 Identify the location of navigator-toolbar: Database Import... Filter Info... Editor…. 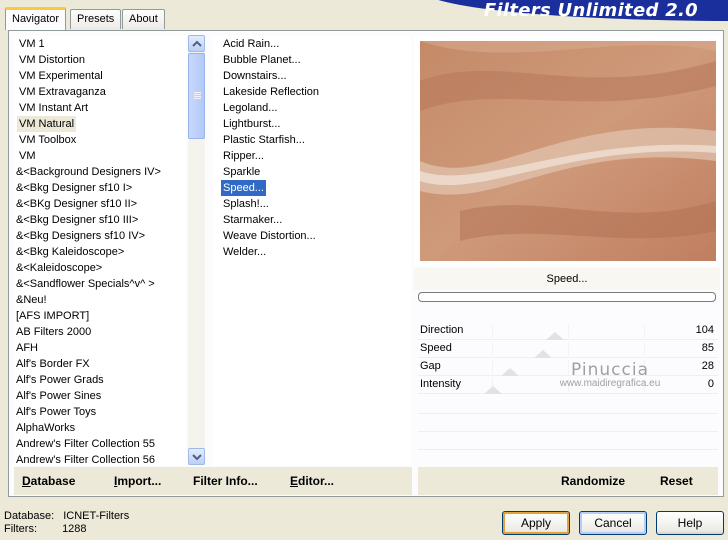
(213, 481).